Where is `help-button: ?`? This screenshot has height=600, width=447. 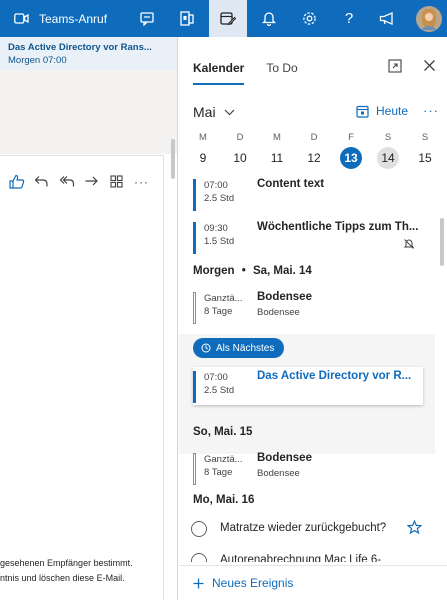
help-button: ? is located at coordinates (349, 18).